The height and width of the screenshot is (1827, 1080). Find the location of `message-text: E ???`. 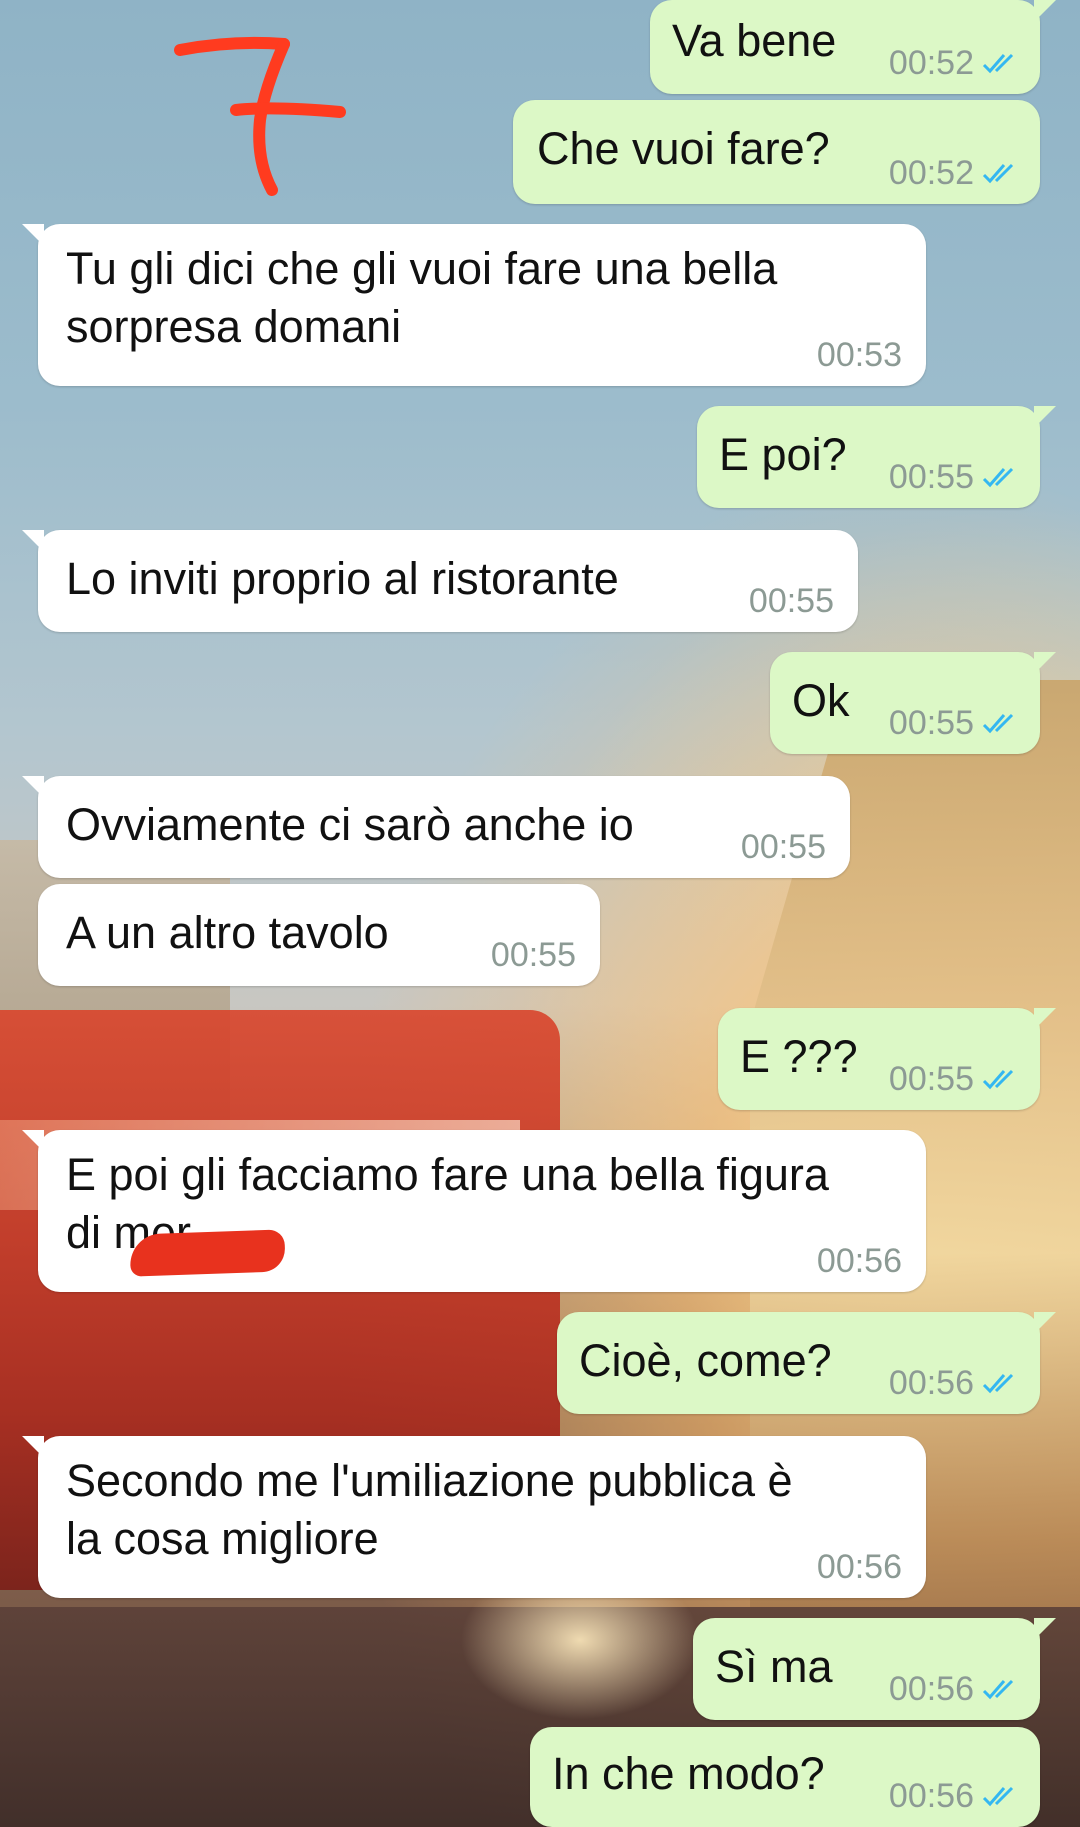

message-text: E ??? is located at coordinates (799, 1056).